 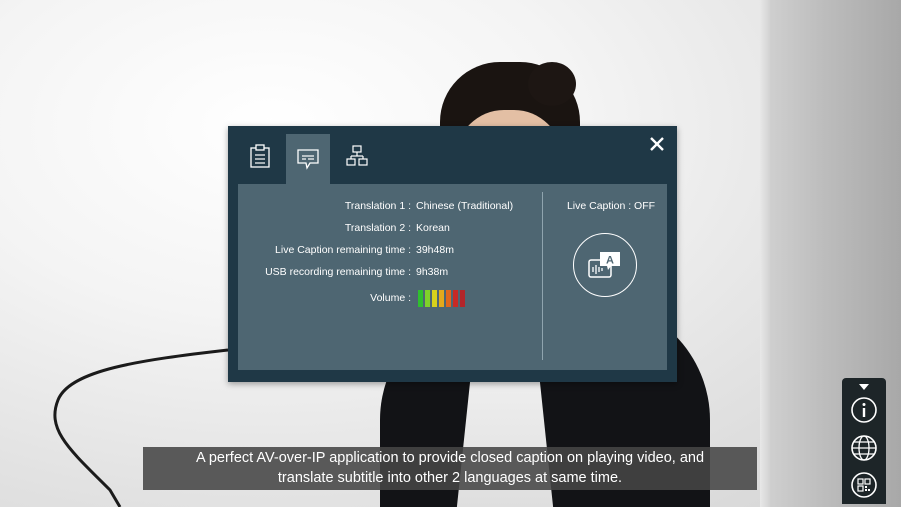 I want to click on translation-2-label: Translation 2 :, so click(x=377, y=228).